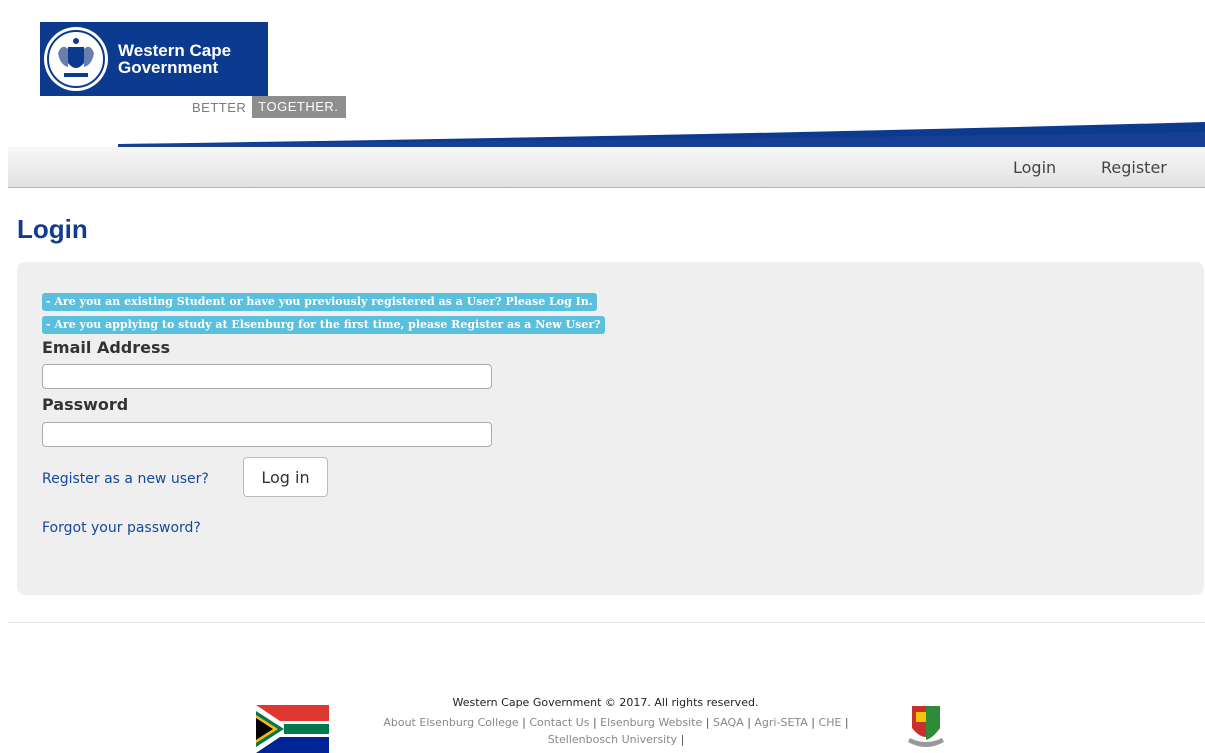 The width and height of the screenshot is (1205, 753). What do you see at coordinates (76, 59) in the screenshot?
I see `coat-of-arms-icon` at bounding box center [76, 59].